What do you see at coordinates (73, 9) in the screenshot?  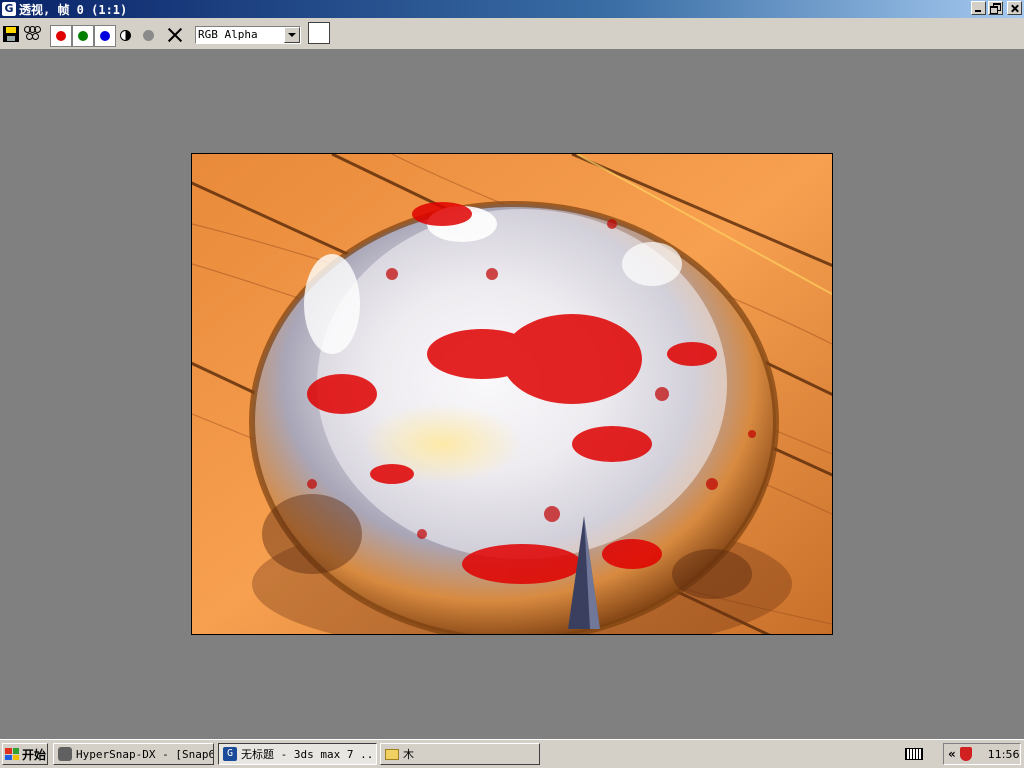 I see `window-title: 透视, 帧 0 (1:1)` at bounding box center [73, 9].